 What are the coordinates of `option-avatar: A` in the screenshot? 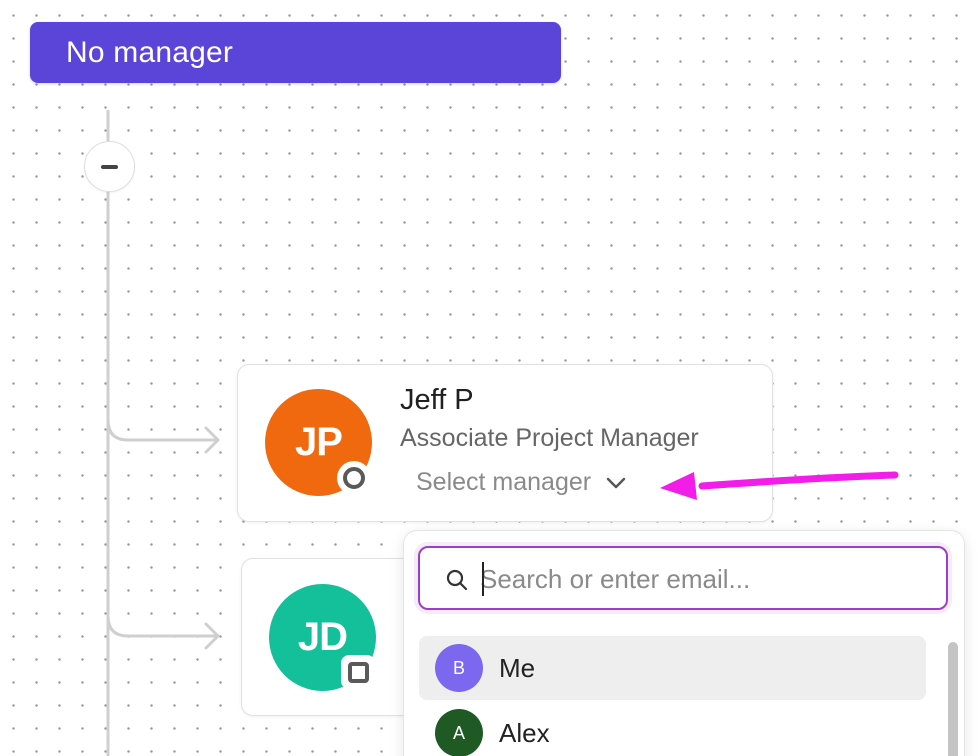 It's located at (459, 732).